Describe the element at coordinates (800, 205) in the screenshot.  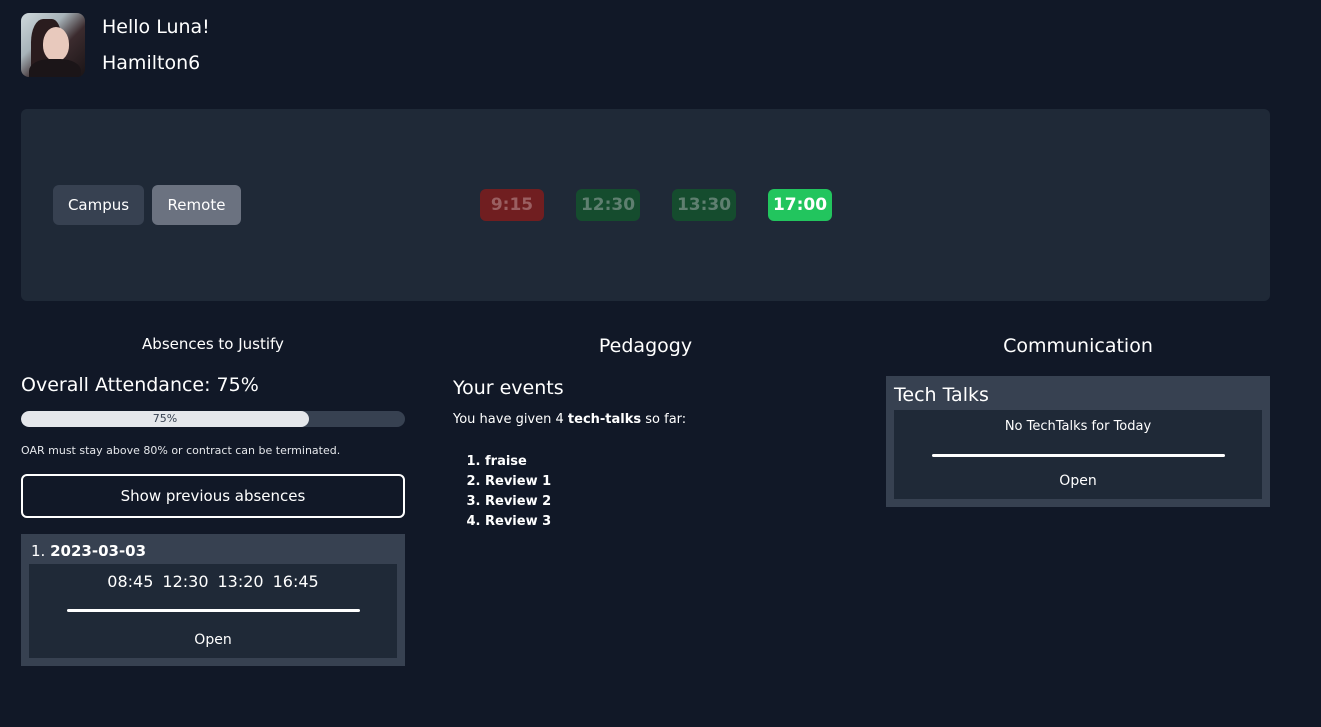
I see `time-slot-4: 17:00` at that location.